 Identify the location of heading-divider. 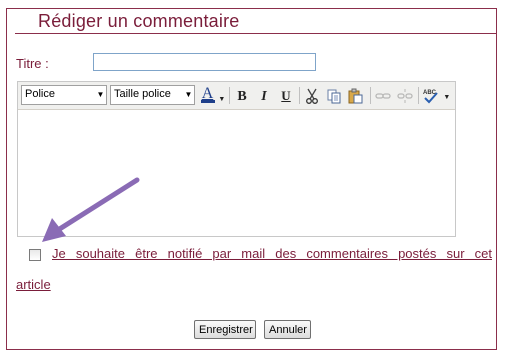
(256, 33).